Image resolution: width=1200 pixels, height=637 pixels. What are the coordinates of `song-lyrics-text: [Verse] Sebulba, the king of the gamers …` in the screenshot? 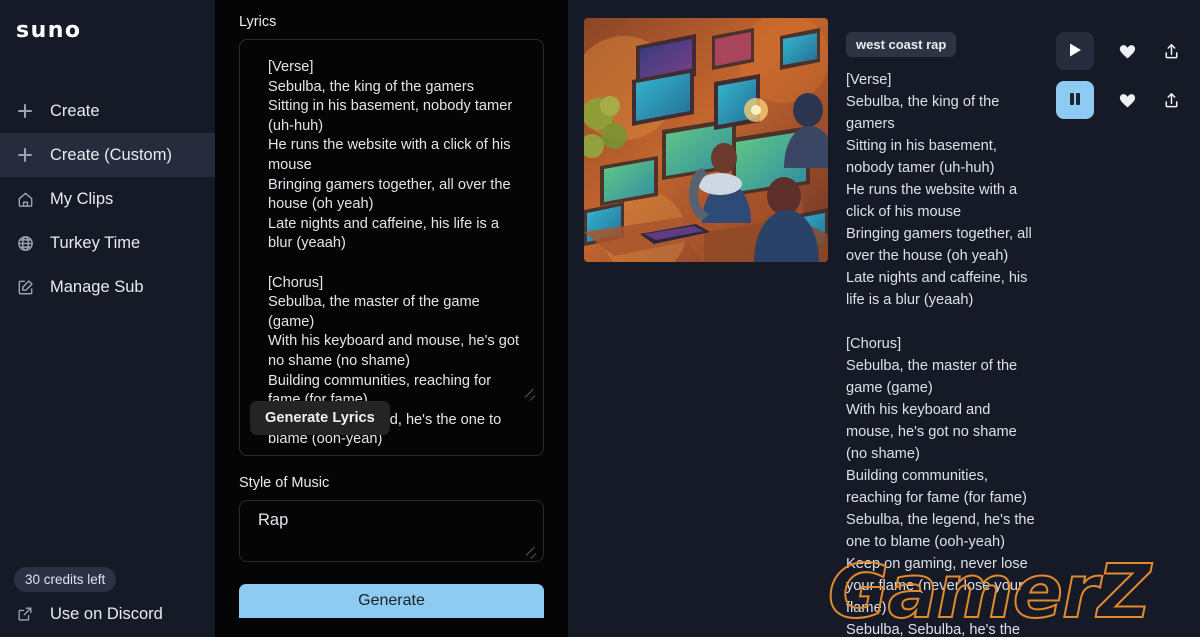 It's located at (940, 354).